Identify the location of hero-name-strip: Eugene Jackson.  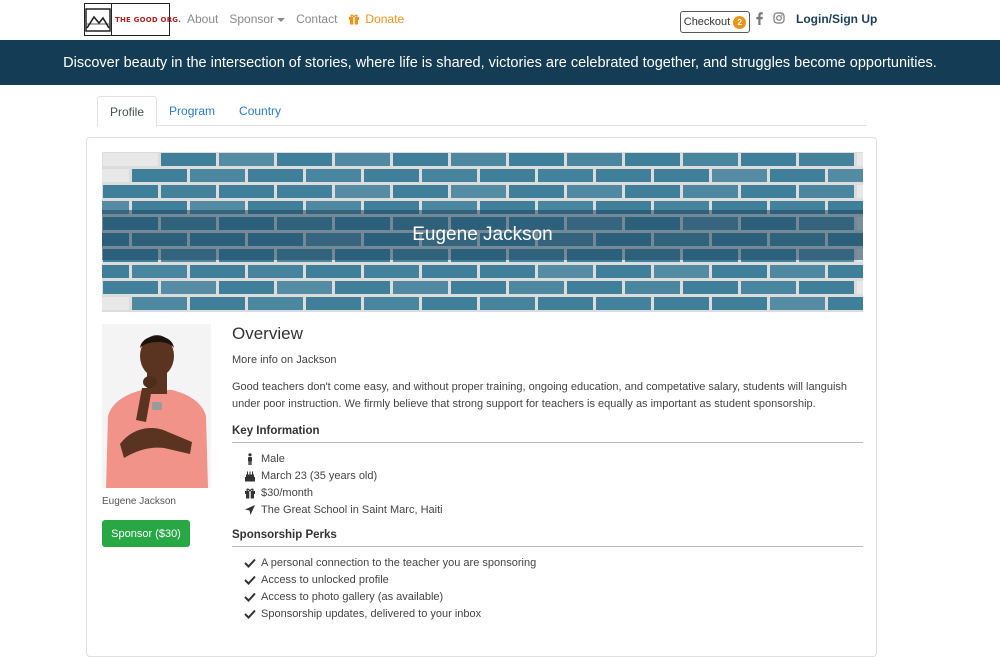
(482, 235).